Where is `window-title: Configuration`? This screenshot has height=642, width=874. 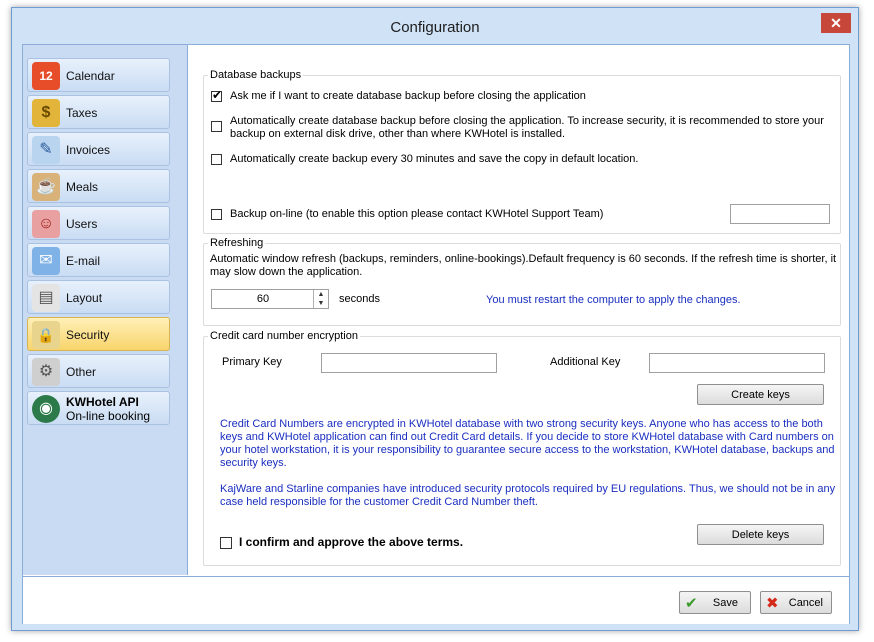 window-title: Configuration is located at coordinates (435, 27).